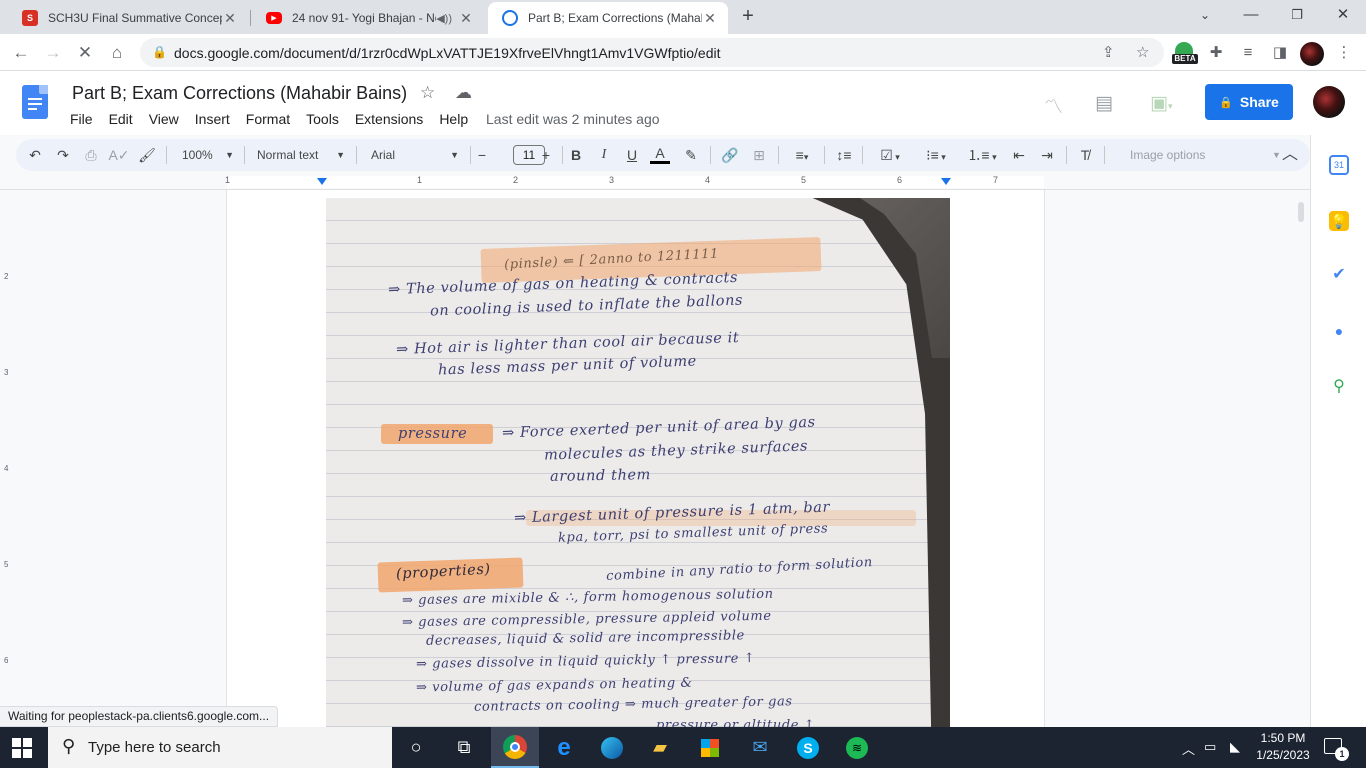 This screenshot has width=1366, height=768. What do you see at coordinates (1329, 102) in the screenshot?
I see `account-avatar` at bounding box center [1329, 102].